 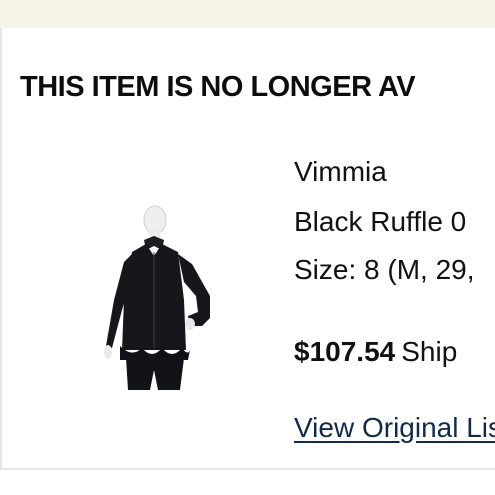 What do you see at coordinates (247, 14) in the screenshot?
I see `top-banner` at bounding box center [247, 14].